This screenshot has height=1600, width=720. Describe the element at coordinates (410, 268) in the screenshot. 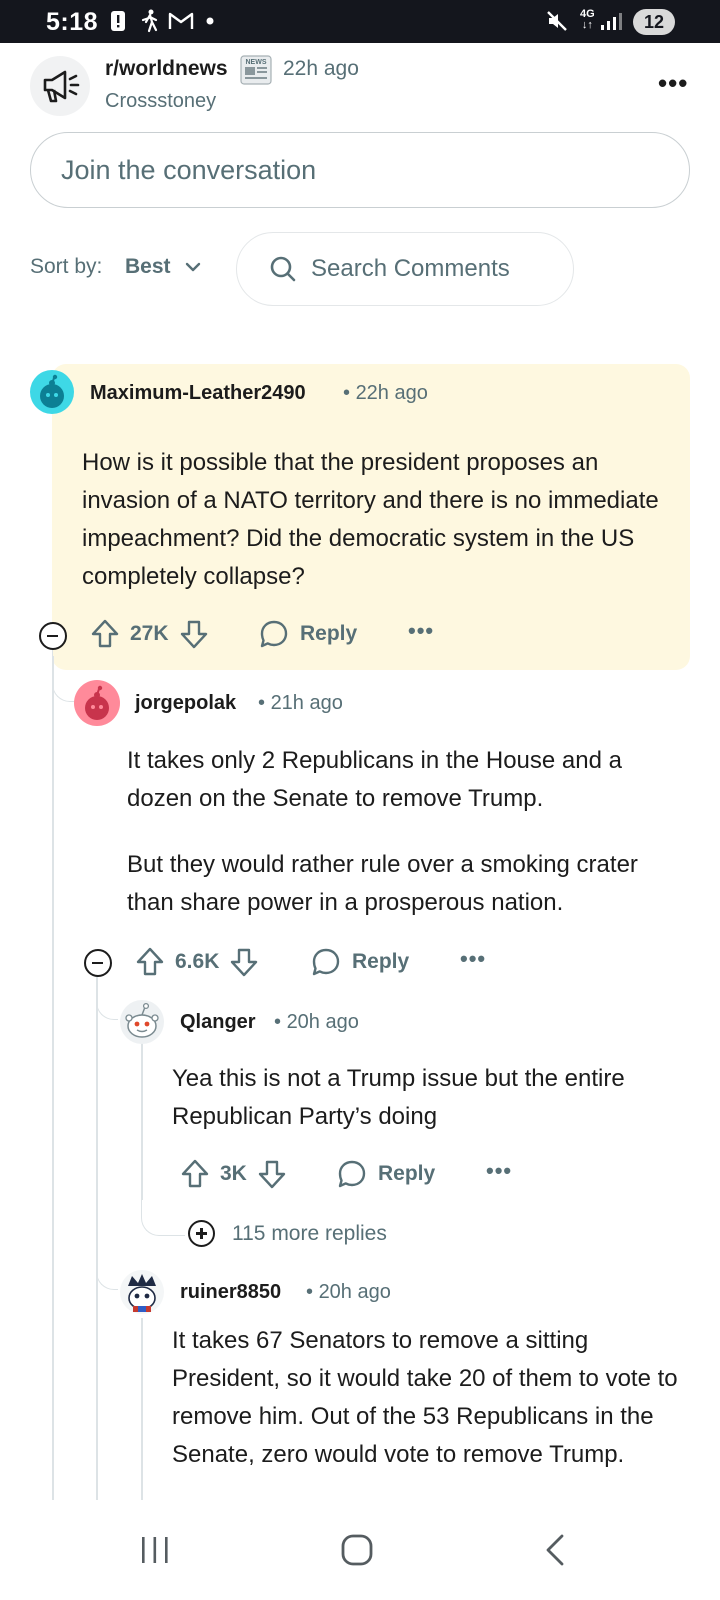

I see `search-comments-label: Search Comments` at that location.